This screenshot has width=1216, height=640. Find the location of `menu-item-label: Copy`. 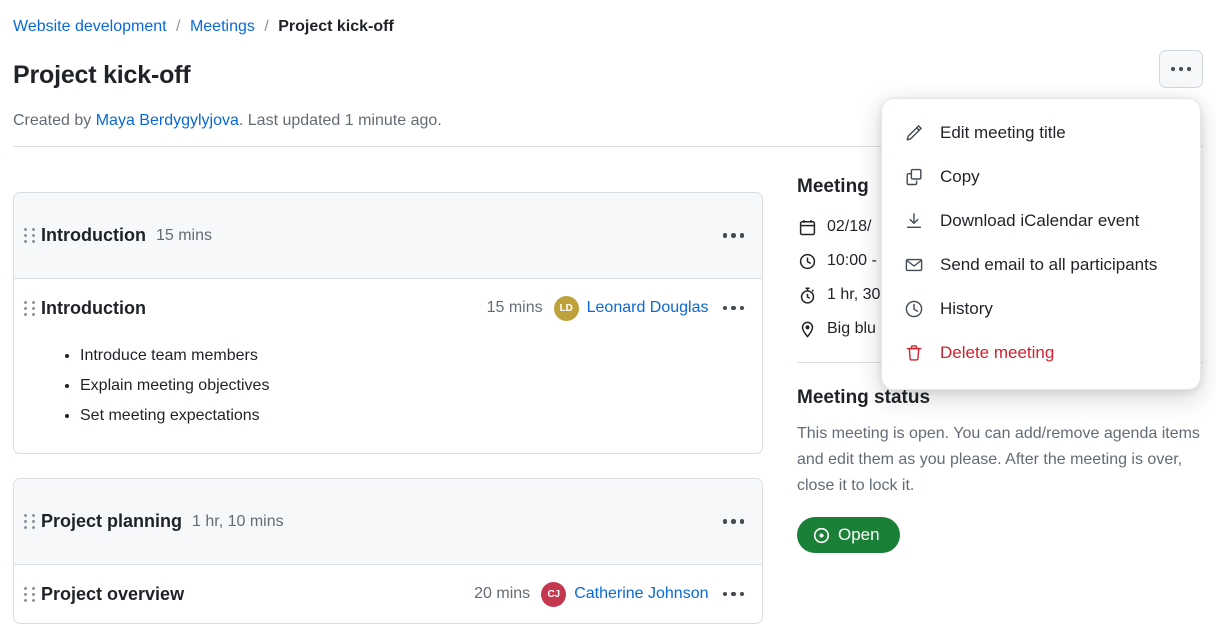

menu-item-label: Copy is located at coordinates (960, 176).